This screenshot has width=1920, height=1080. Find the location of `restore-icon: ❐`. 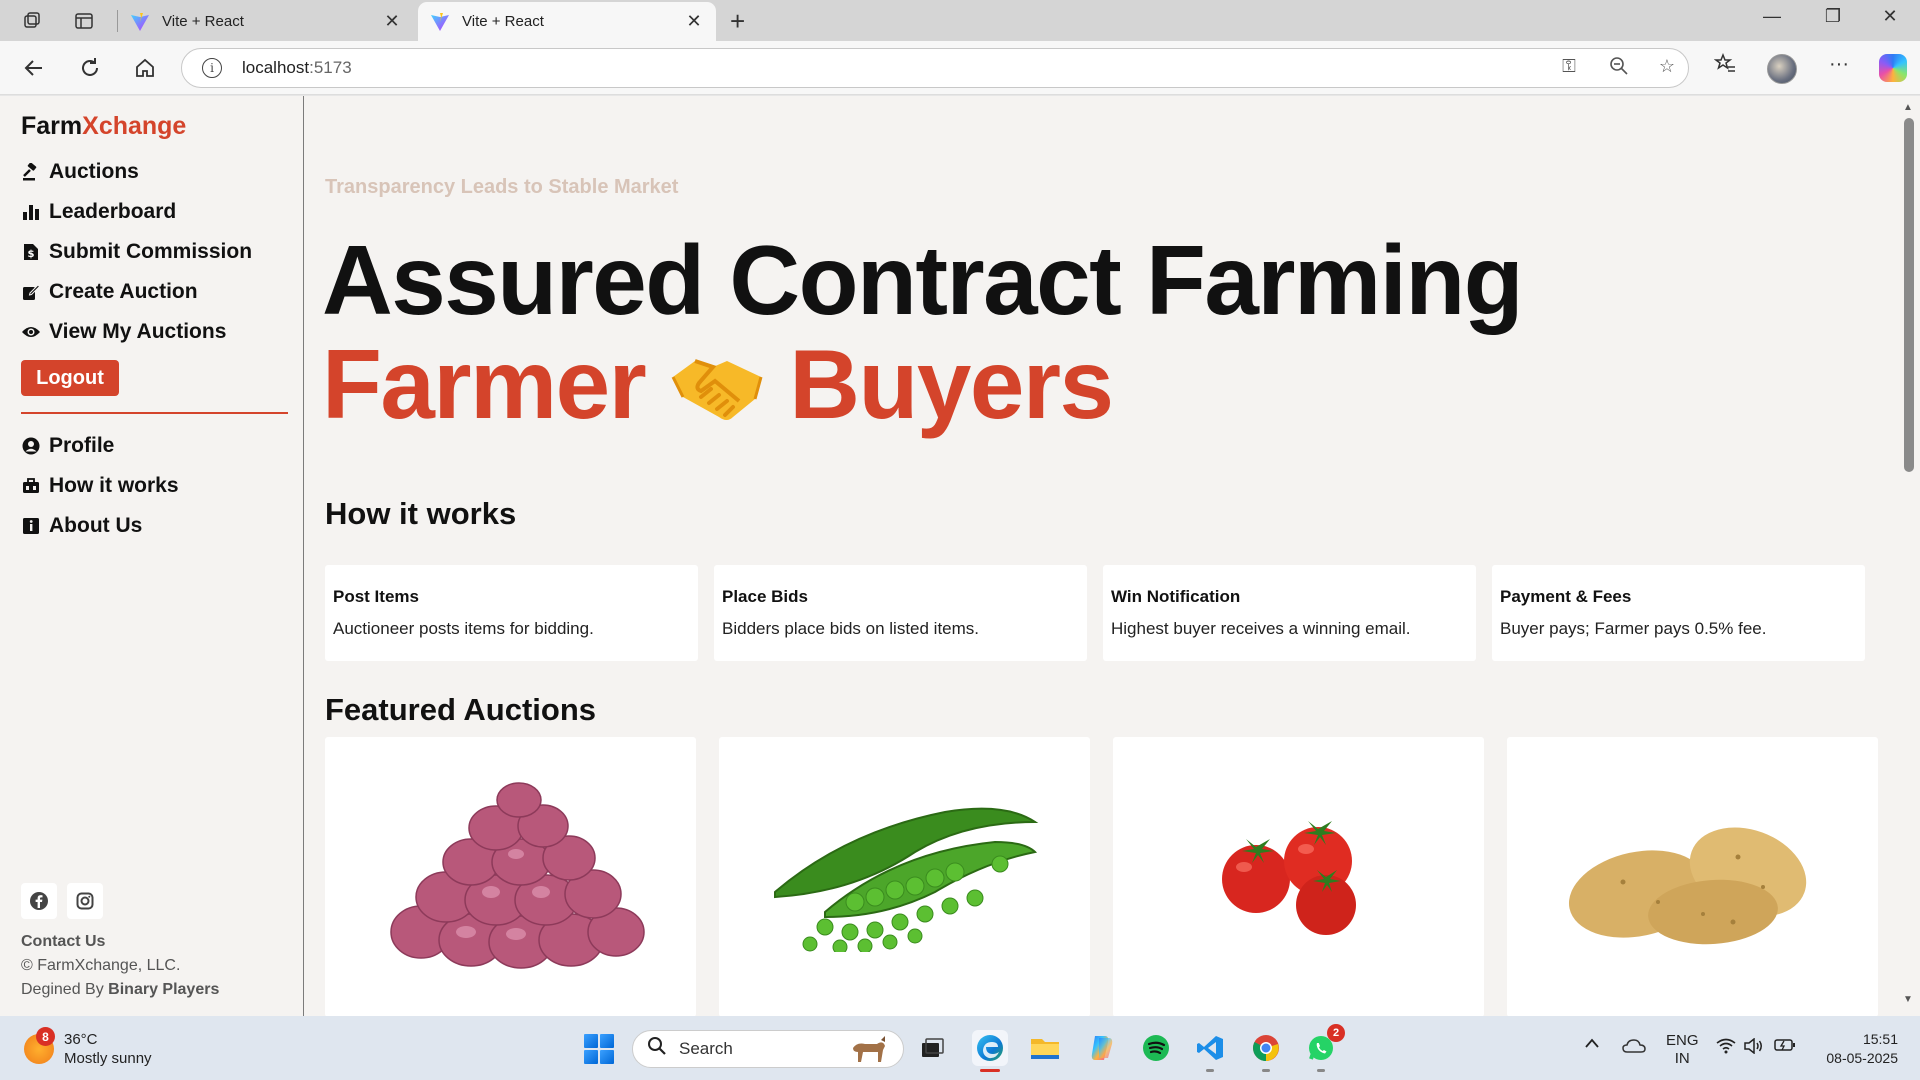

restore-icon: ❐ is located at coordinates (1833, 16).